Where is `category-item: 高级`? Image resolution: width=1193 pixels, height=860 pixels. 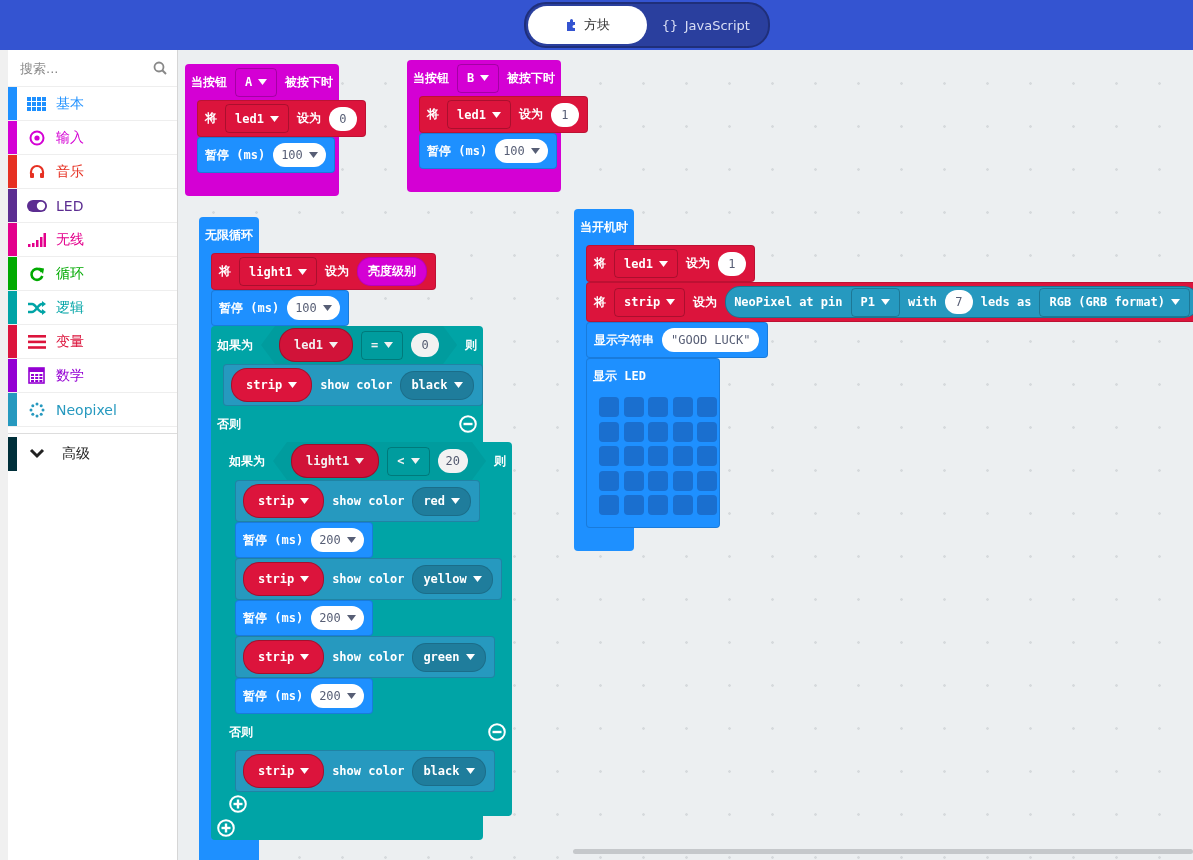 category-item: 高级 is located at coordinates (92, 454).